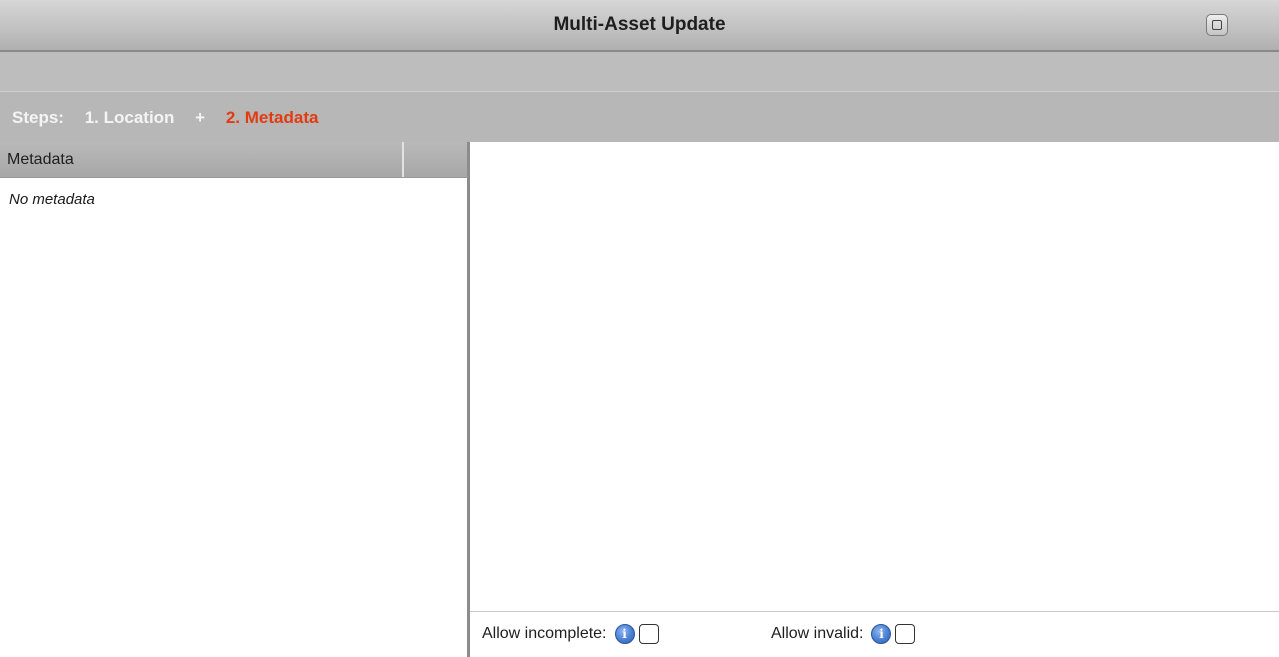  I want to click on toolbar, so click(639, 72).